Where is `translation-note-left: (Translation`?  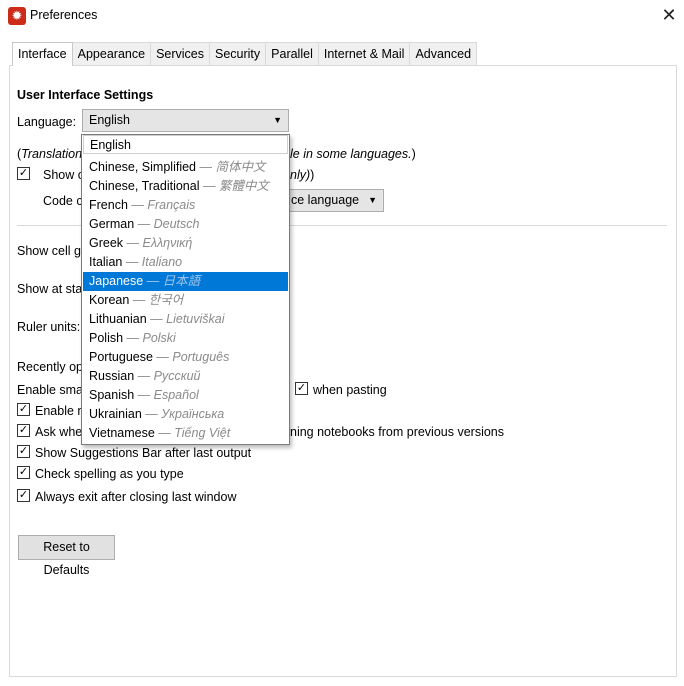 translation-note-left: (Translation is located at coordinates (49, 154).